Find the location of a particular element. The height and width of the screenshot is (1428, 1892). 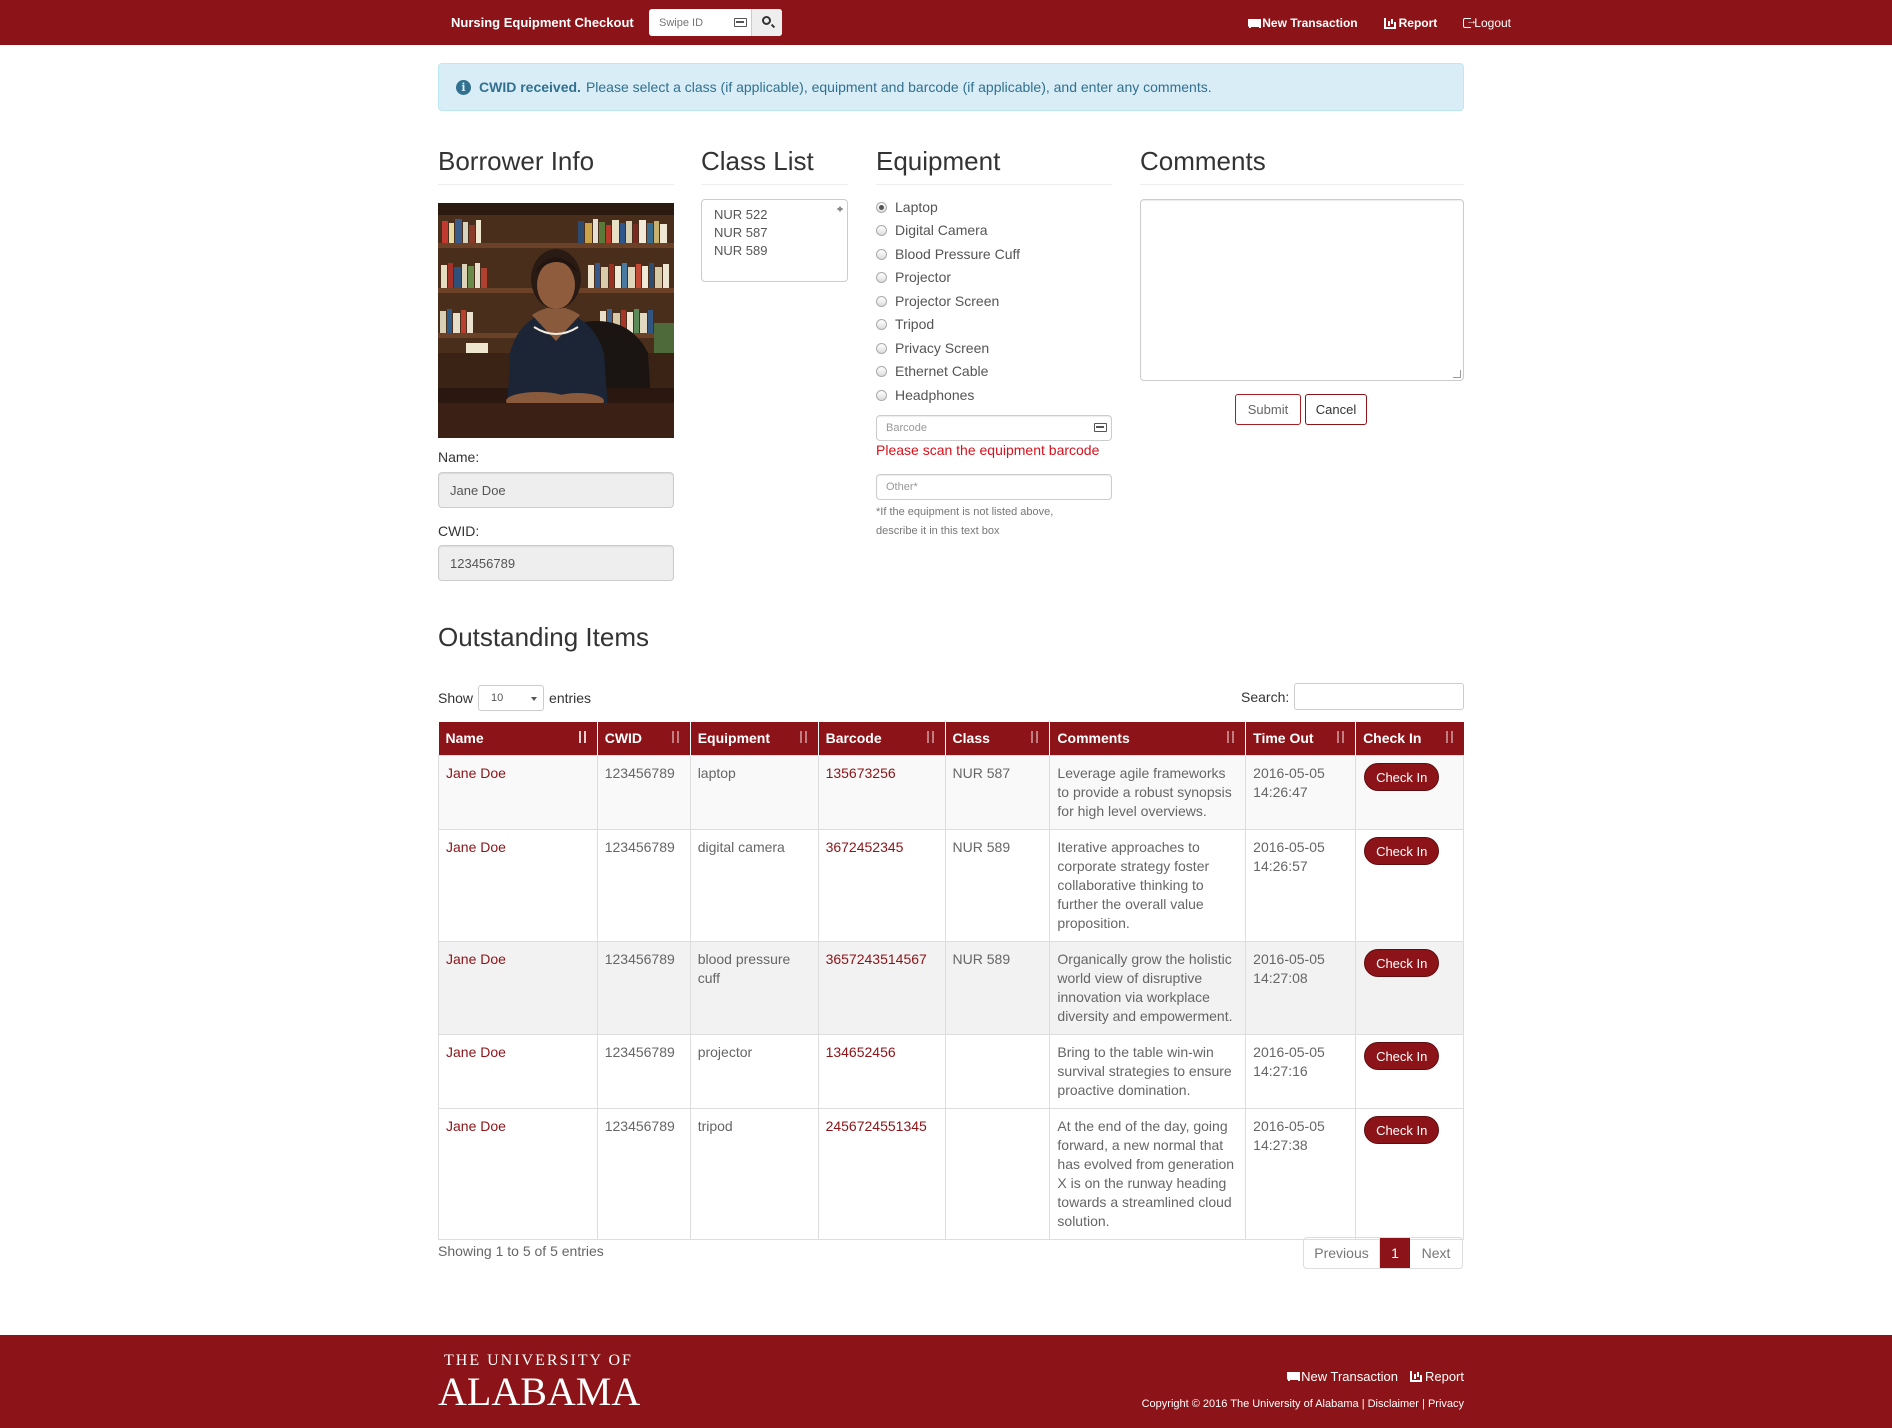

column-header-cwid: CWID is located at coordinates (644, 738).